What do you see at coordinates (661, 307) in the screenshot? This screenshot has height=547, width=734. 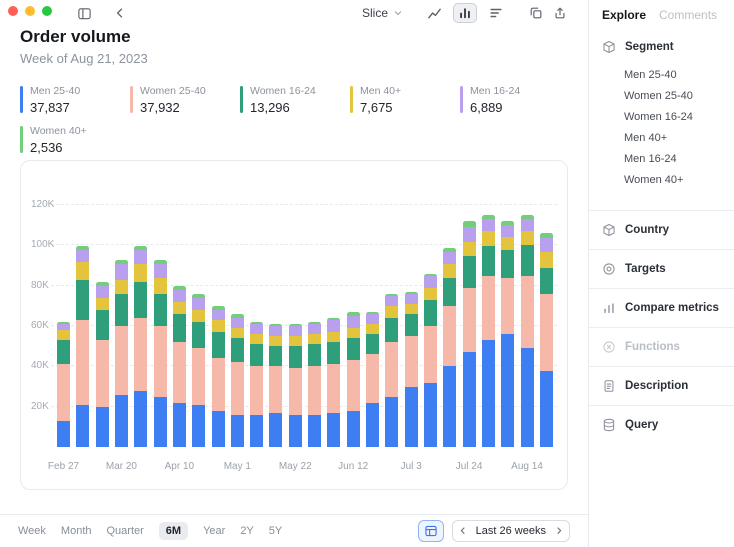 I see `sidebar-section-compare-metrics: Compare metrics` at bounding box center [661, 307].